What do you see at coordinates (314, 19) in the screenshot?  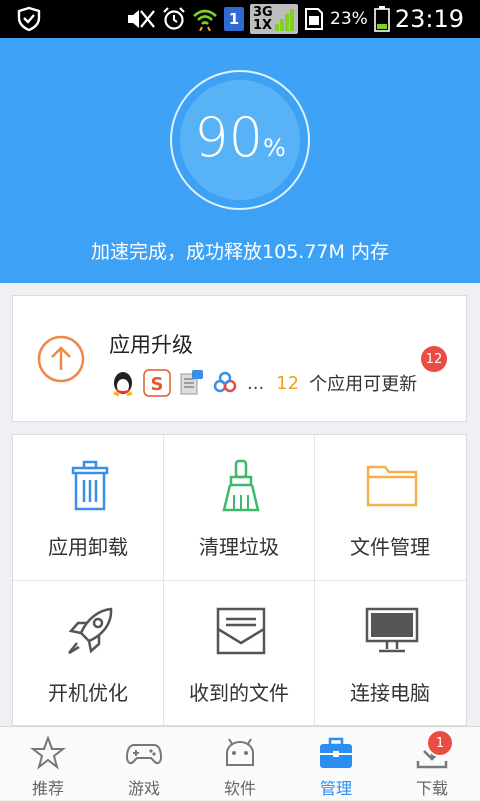 I see `sd-card-icon` at bounding box center [314, 19].